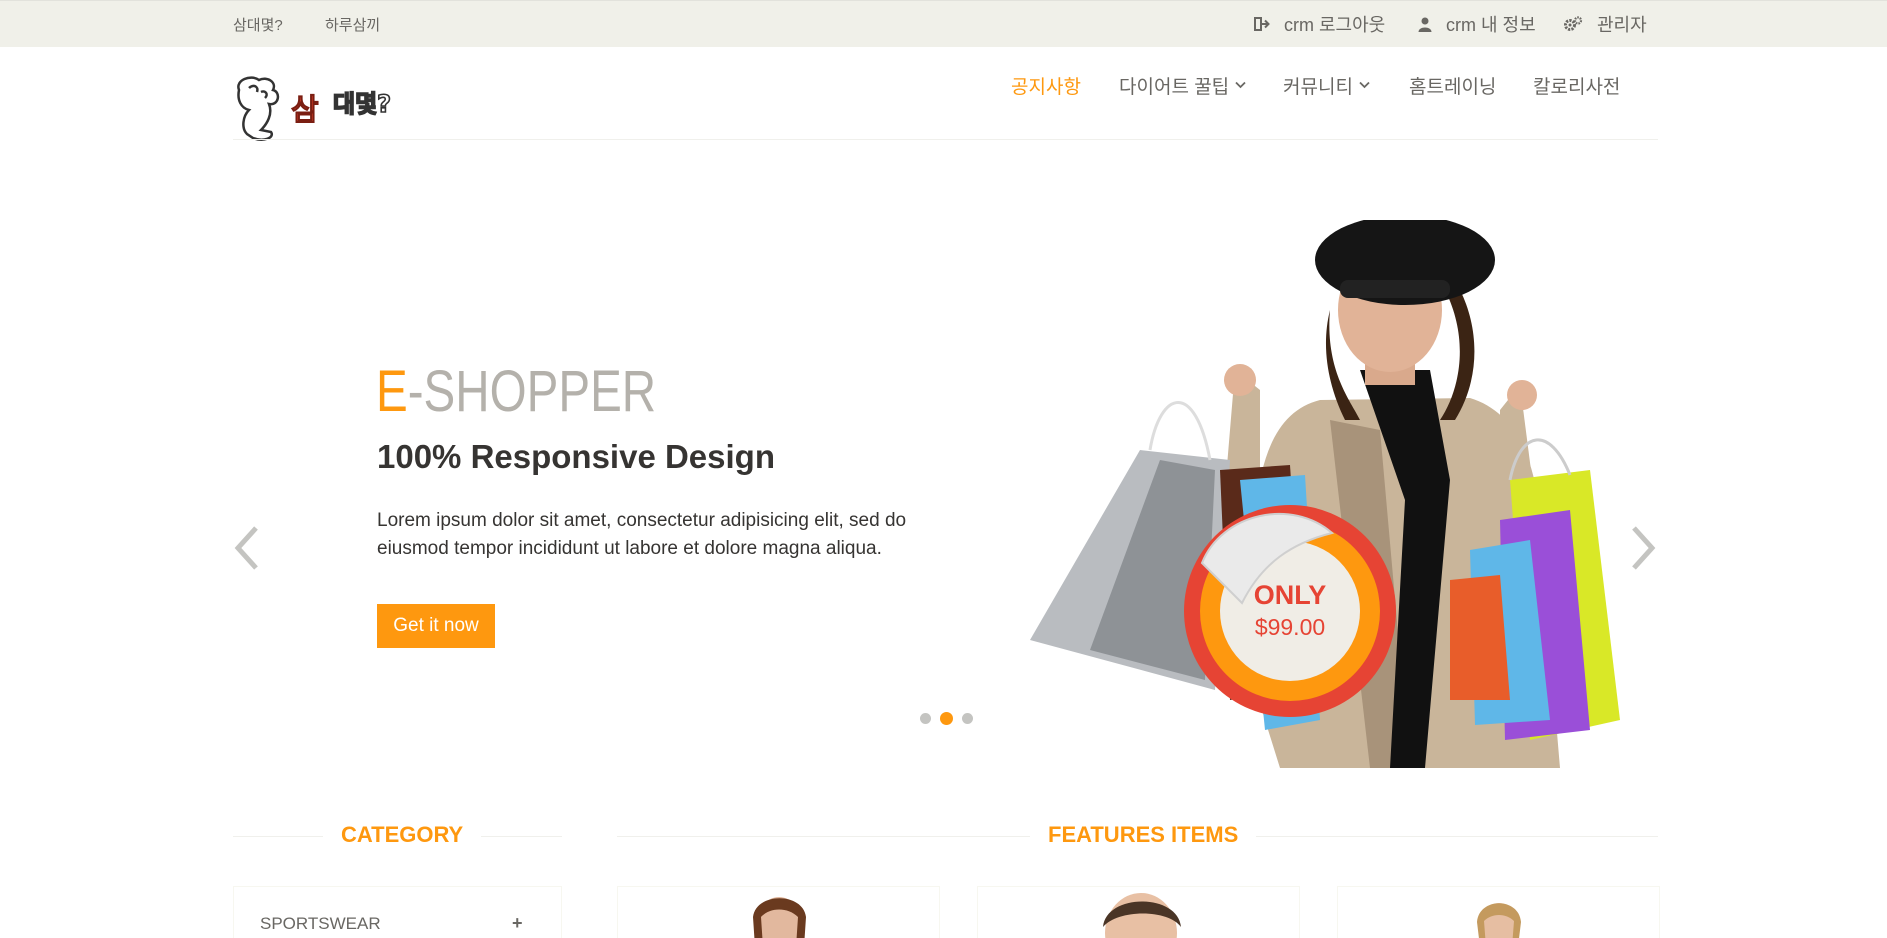 The width and height of the screenshot is (1887, 938). I want to click on nav-diet-tips: 다이어트 꿀팁, so click(1182, 85).